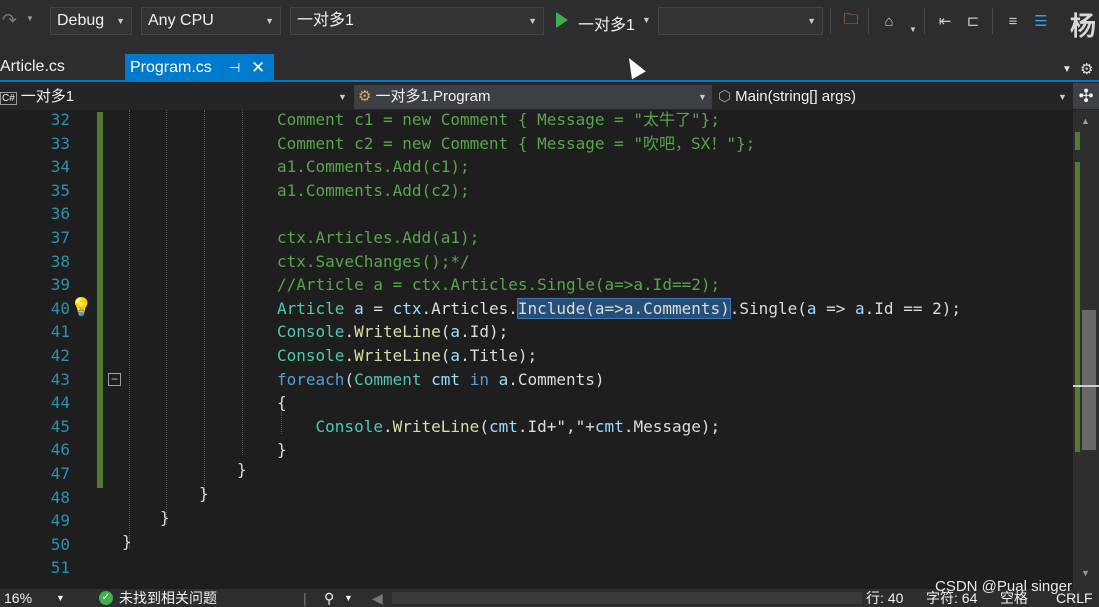 The width and height of the screenshot is (1099, 607). What do you see at coordinates (9, 20) in the screenshot?
I see `redo-icon: ↷` at bounding box center [9, 20].